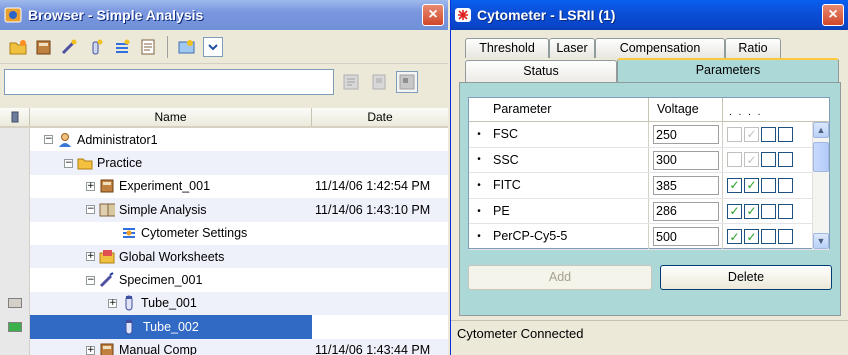 The width and height of the screenshot is (848, 355). I want to click on tab-compensation: Compensation, so click(660, 48).